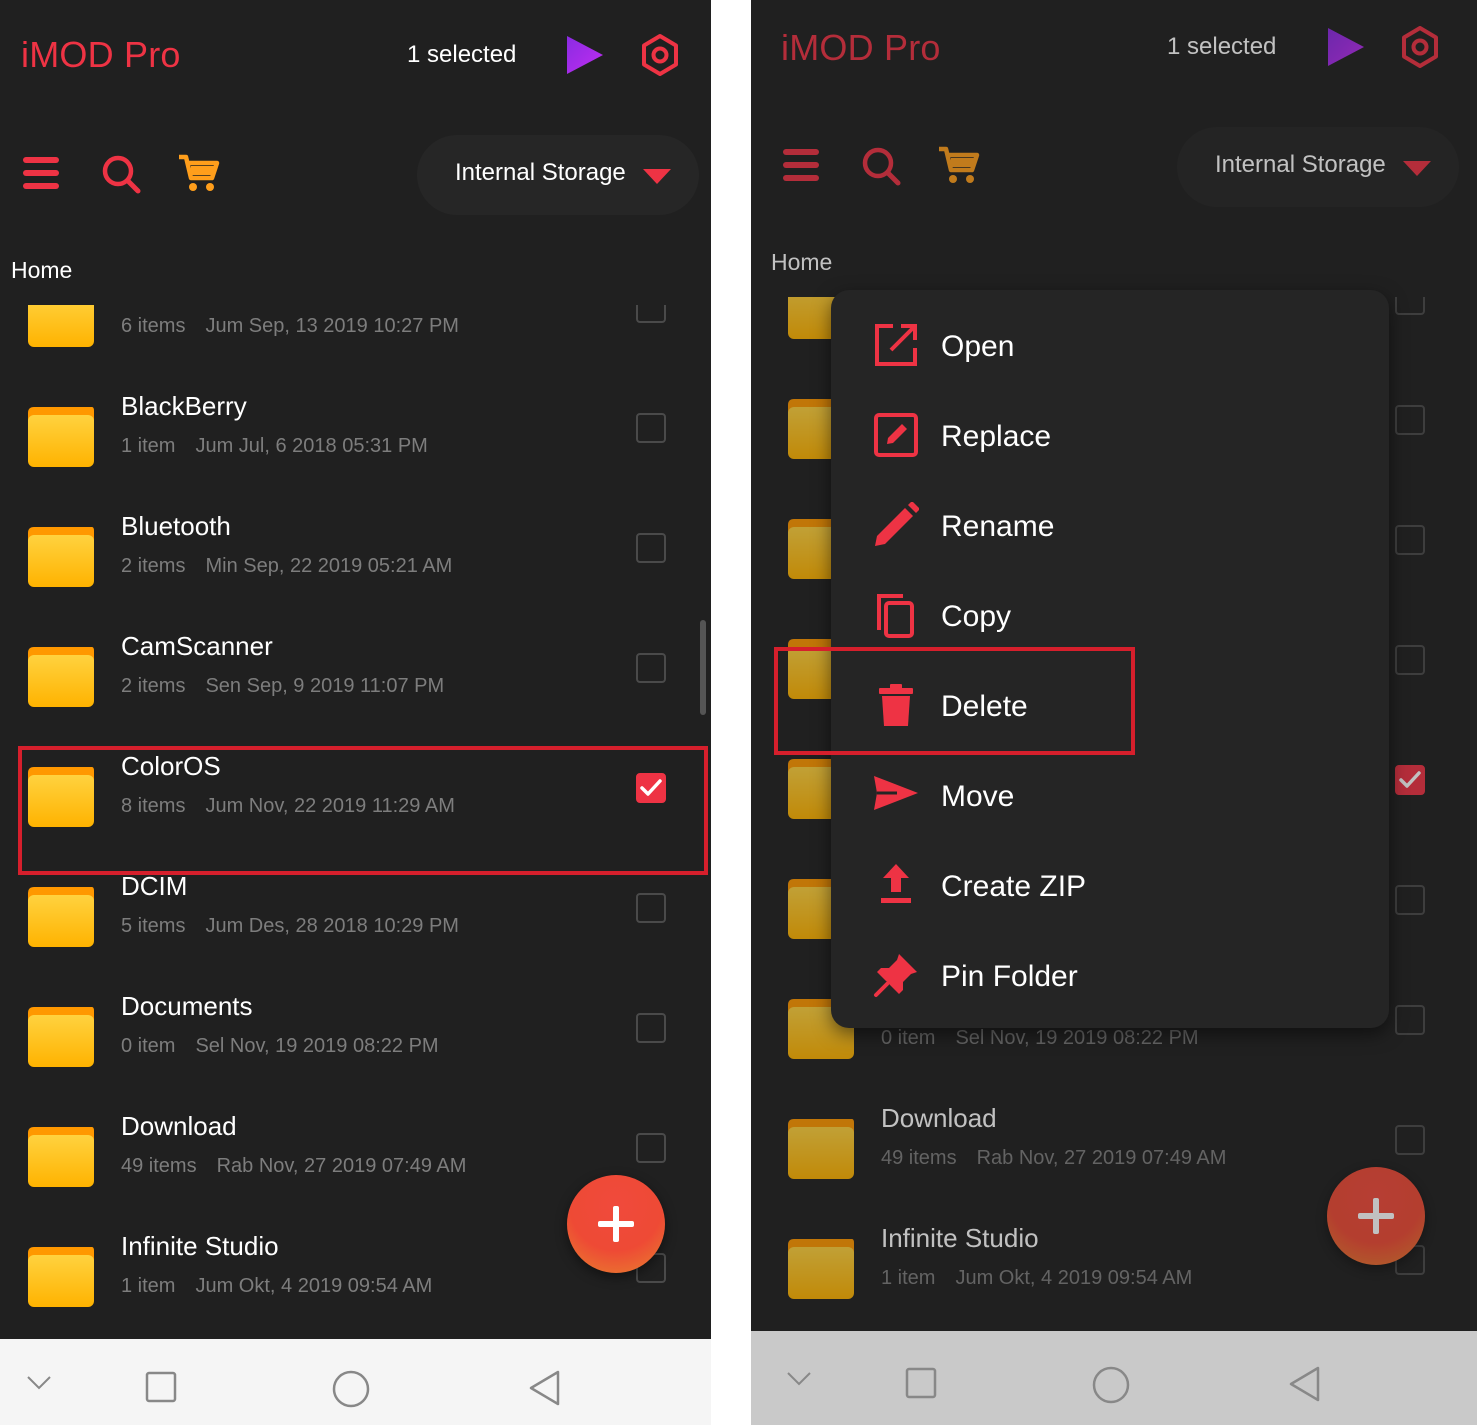 This screenshot has width=1477, height=1425. What do you see at coordinates (1009, 976) in the screenshot?
I see `menu-label: Pin Folder` at bounding box center [1009, 976].